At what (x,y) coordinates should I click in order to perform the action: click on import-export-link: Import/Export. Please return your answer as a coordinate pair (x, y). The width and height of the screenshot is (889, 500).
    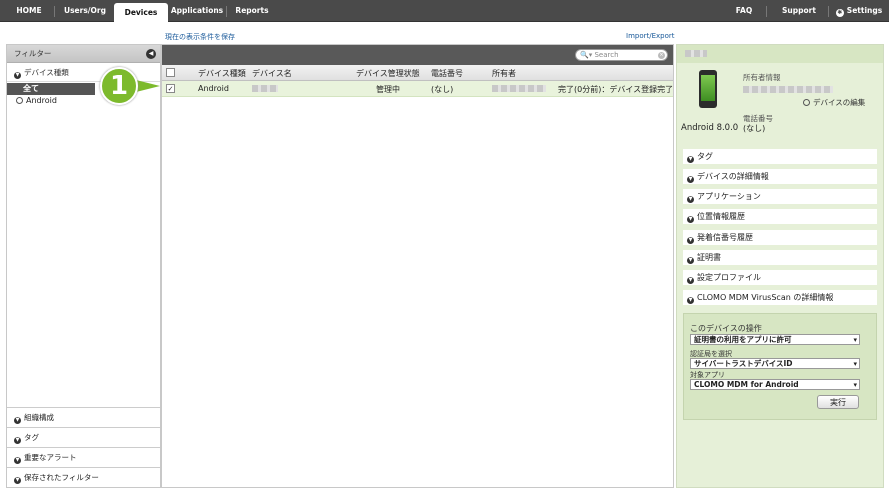
    Looking at the image, I should click on (650, 36).